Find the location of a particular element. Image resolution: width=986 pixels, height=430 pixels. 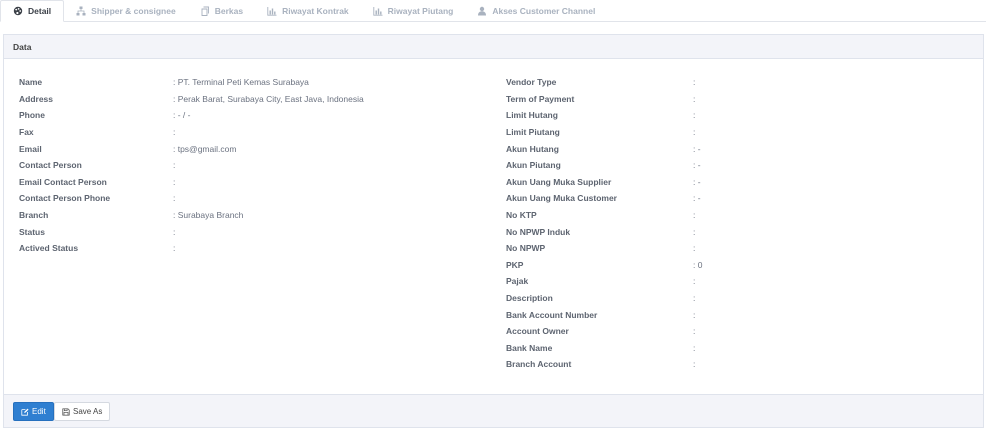

tab-akses-customer-channel: Akses Customer Channel is located at coordinates (536, 10).